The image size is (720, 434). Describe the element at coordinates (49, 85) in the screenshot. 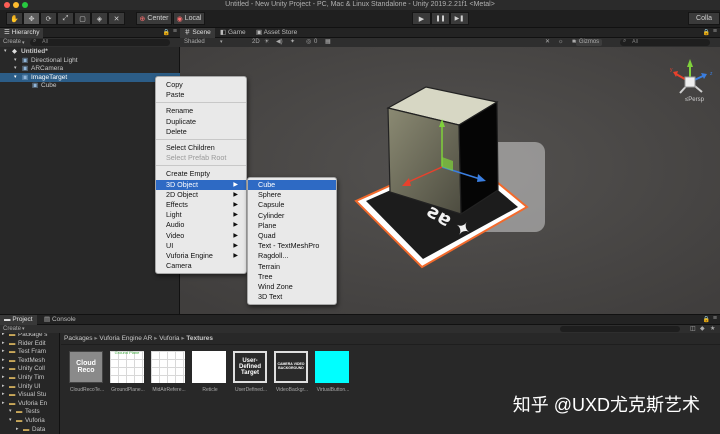

I see `hierarchy-row-label: Cube` at that location.